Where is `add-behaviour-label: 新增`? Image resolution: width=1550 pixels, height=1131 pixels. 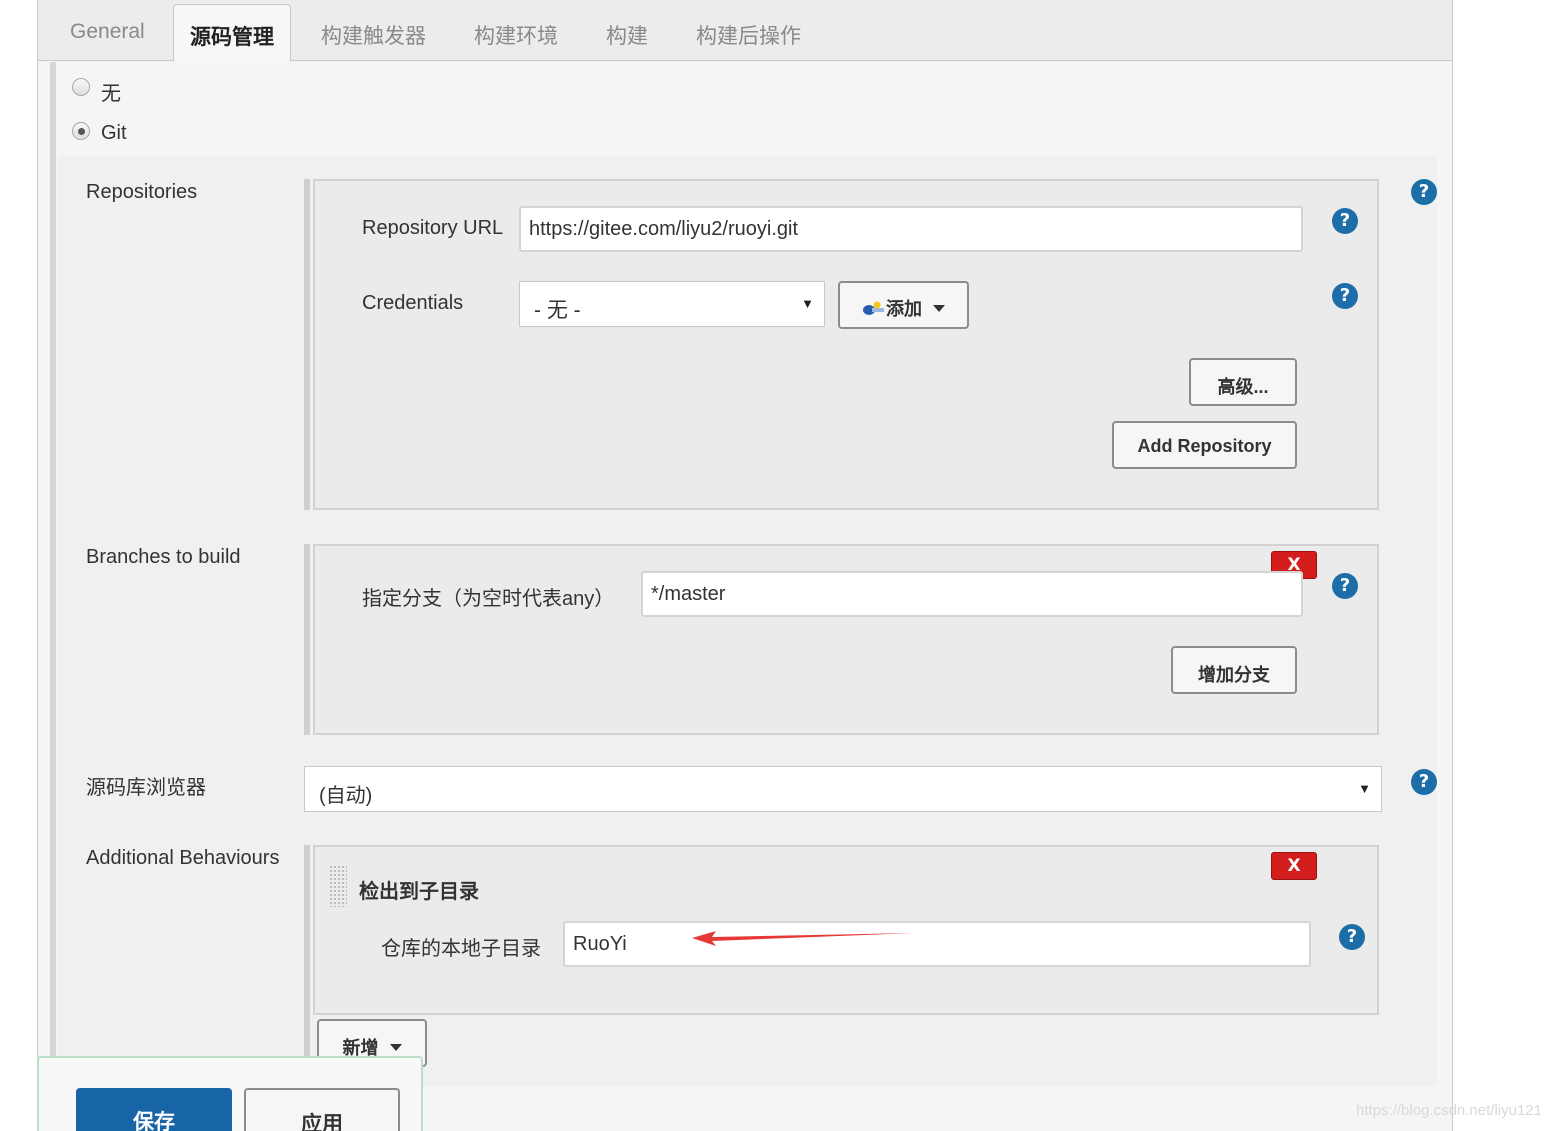 add-behaviour-label: 新增 is located at coordinates (360, 1048).